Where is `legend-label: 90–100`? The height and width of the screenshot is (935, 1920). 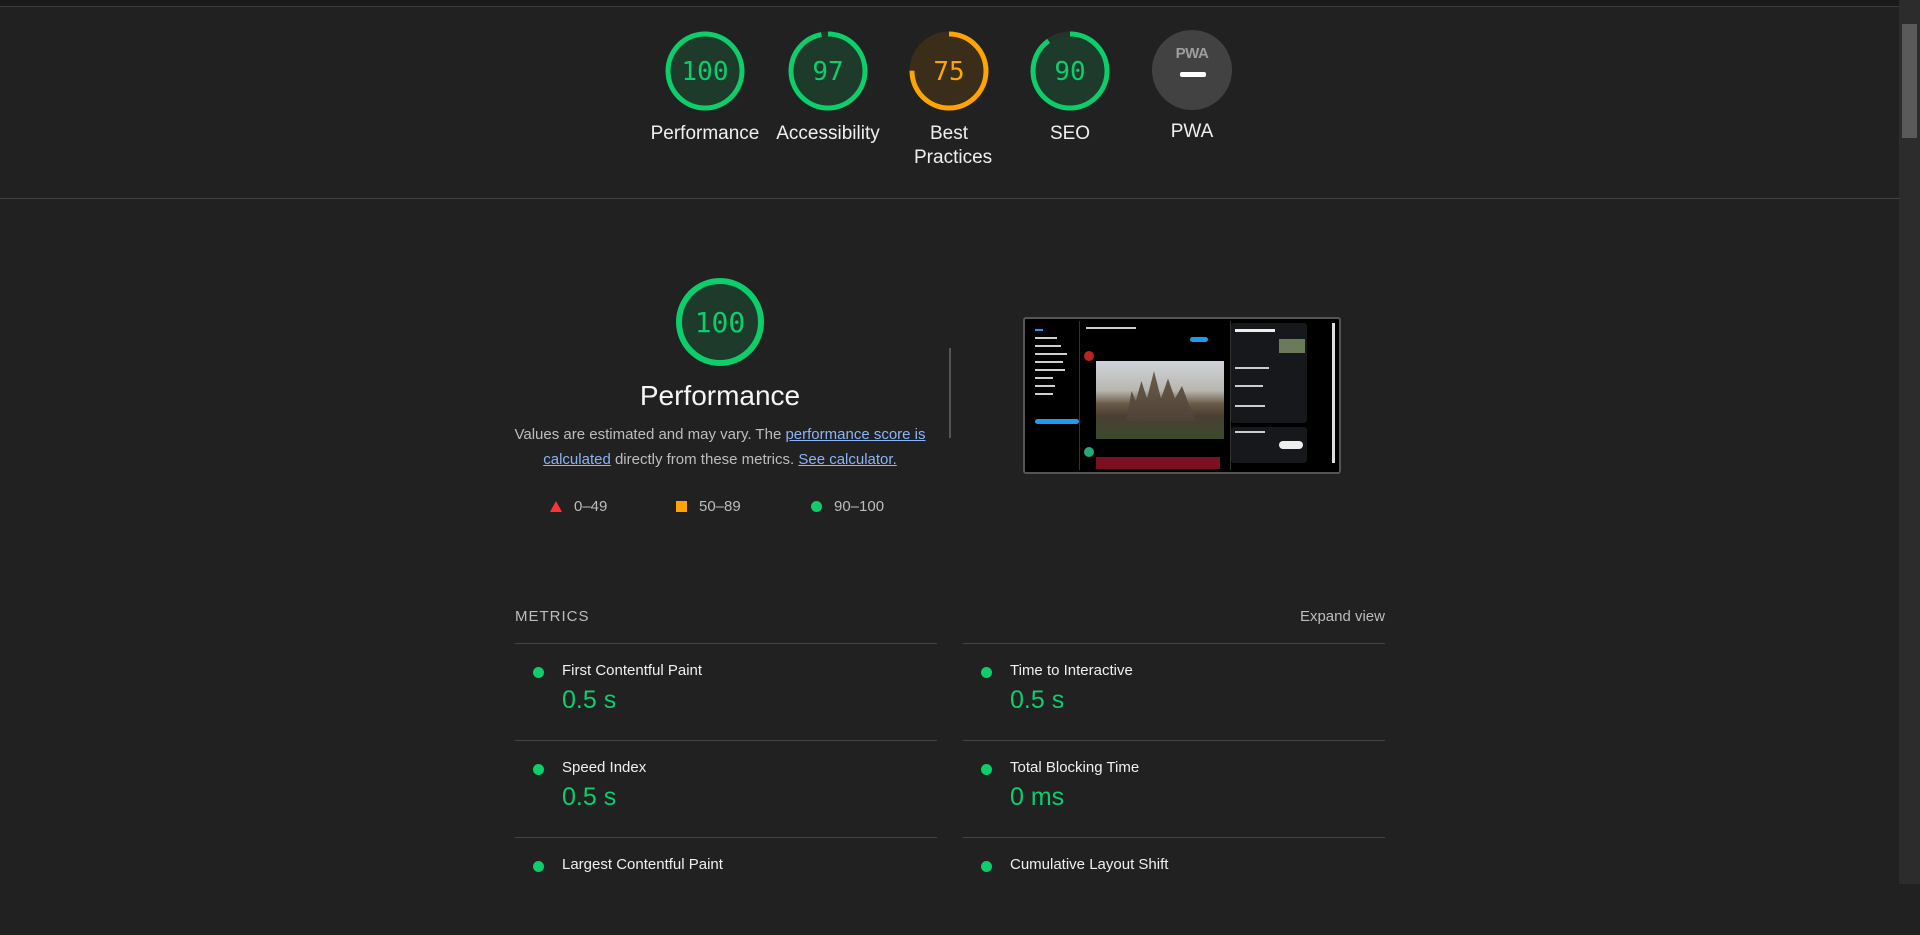
legend-label: 90–100 is located at coordinates (859, 506).